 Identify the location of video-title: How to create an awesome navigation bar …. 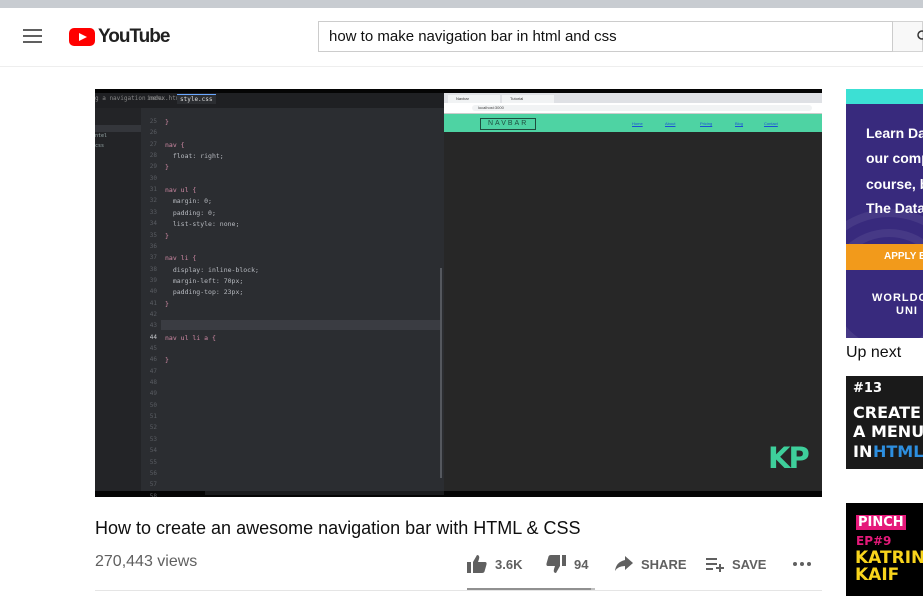
(338, 528).